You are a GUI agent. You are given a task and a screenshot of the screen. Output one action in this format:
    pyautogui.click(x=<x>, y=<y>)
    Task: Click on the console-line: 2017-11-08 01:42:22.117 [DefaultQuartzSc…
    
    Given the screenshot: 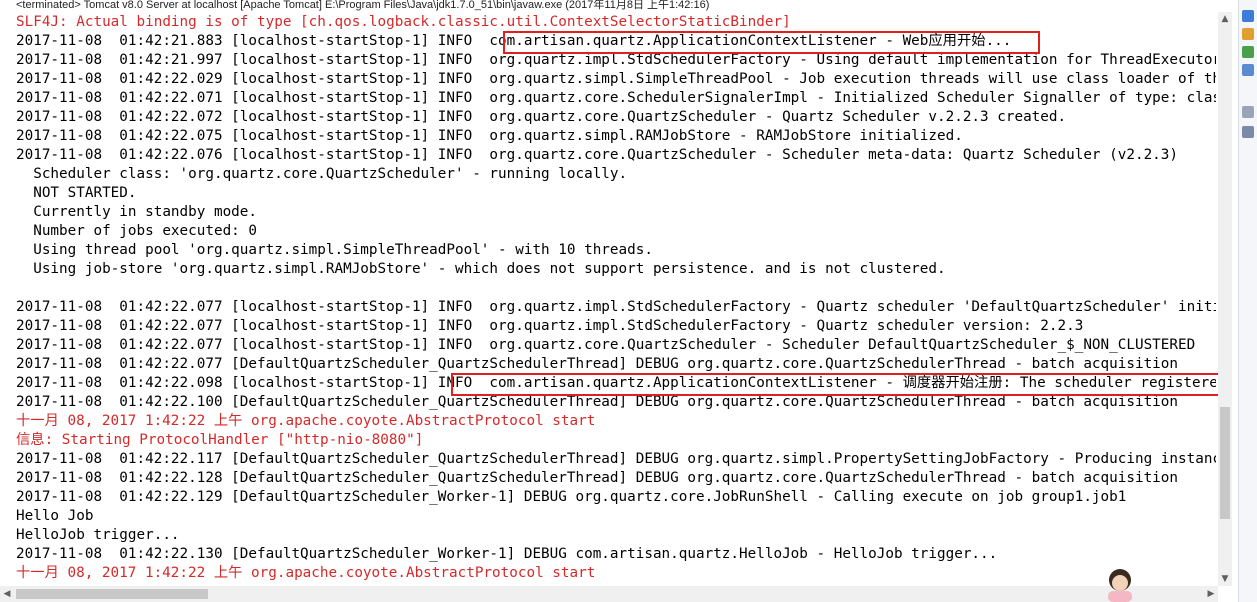 What is the action you would take?
    pyautogui.click(x=616, y=459)
    